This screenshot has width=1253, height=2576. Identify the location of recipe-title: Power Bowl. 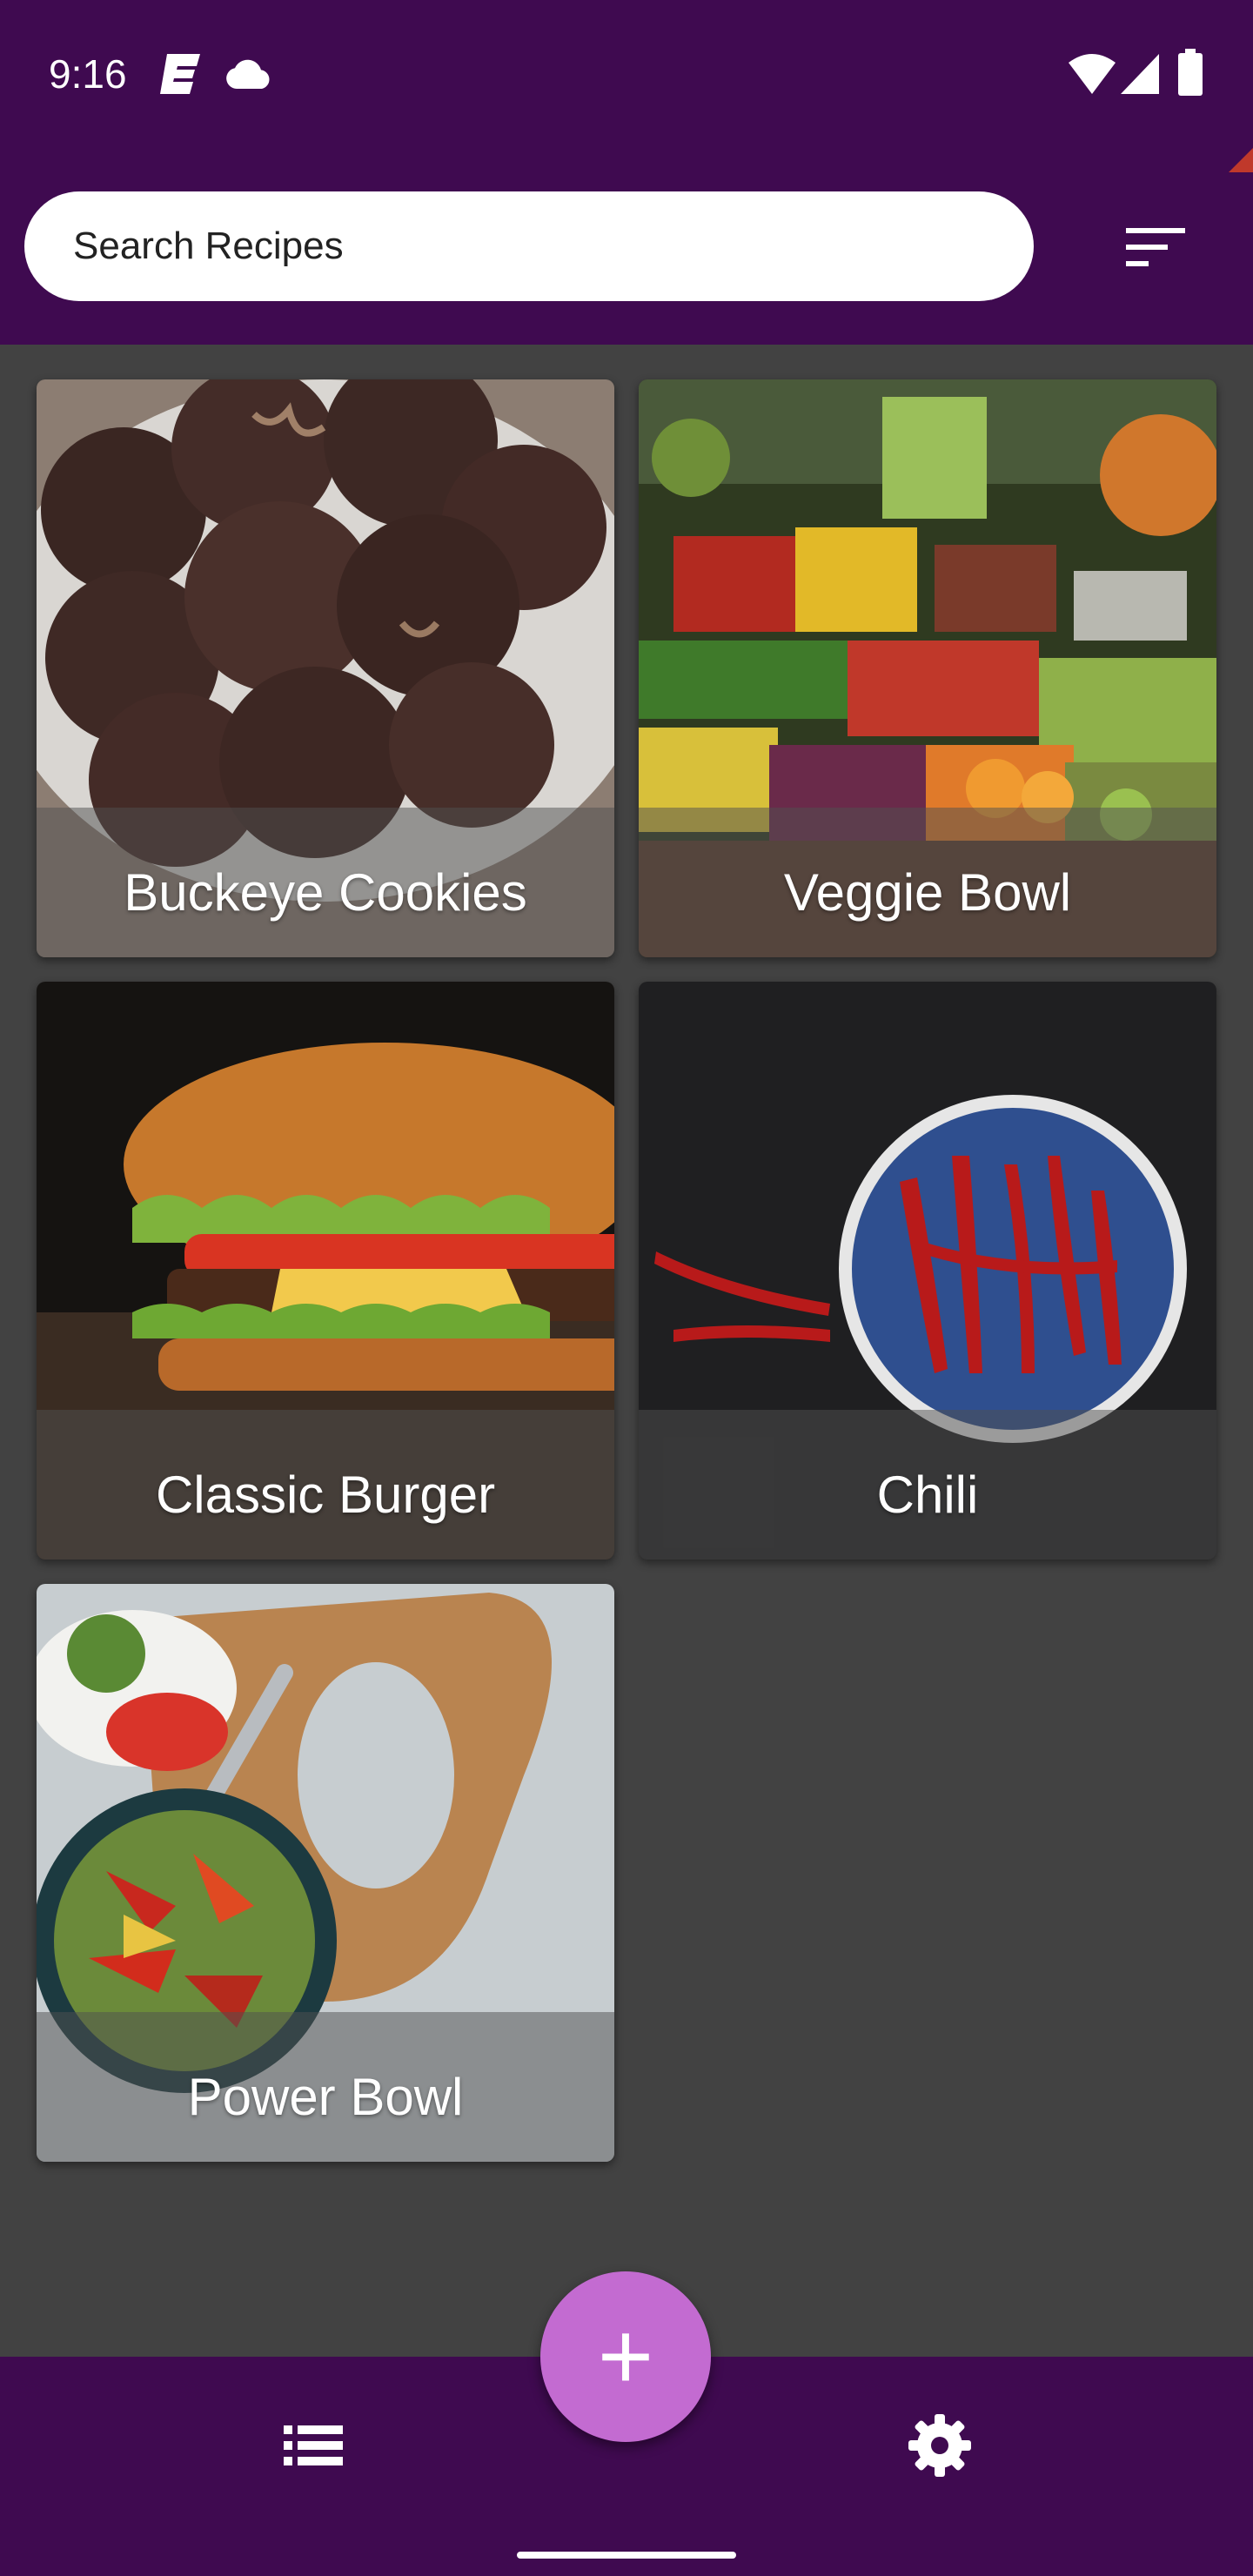
(325, 2097).